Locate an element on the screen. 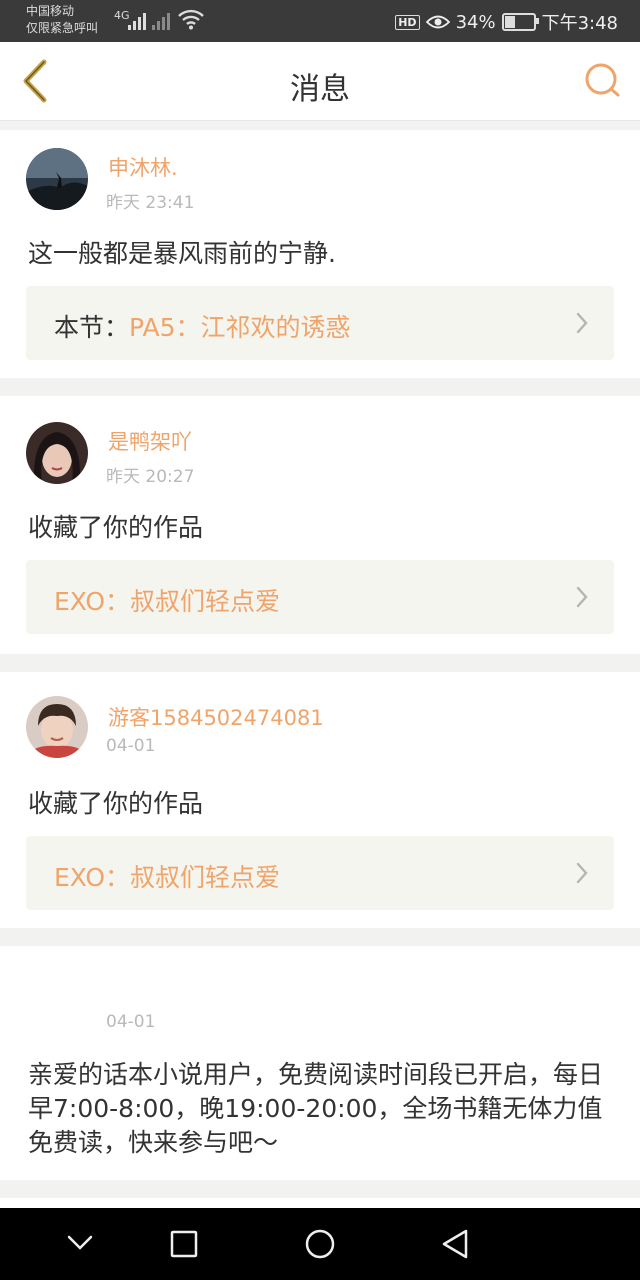 This screenshot has height=1280, width=640. chapter-link-text: 本节：PA5：江祁欢的诱惑 is located at coordinates (202, 326).